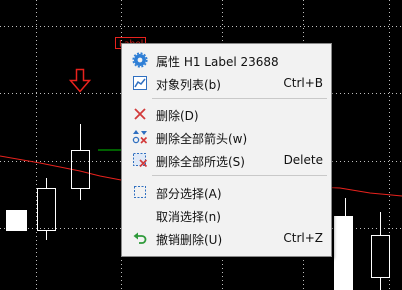 The width and height of the screenshot is (402, 290). I want to click on x-delete-icon, so click(140, 114).